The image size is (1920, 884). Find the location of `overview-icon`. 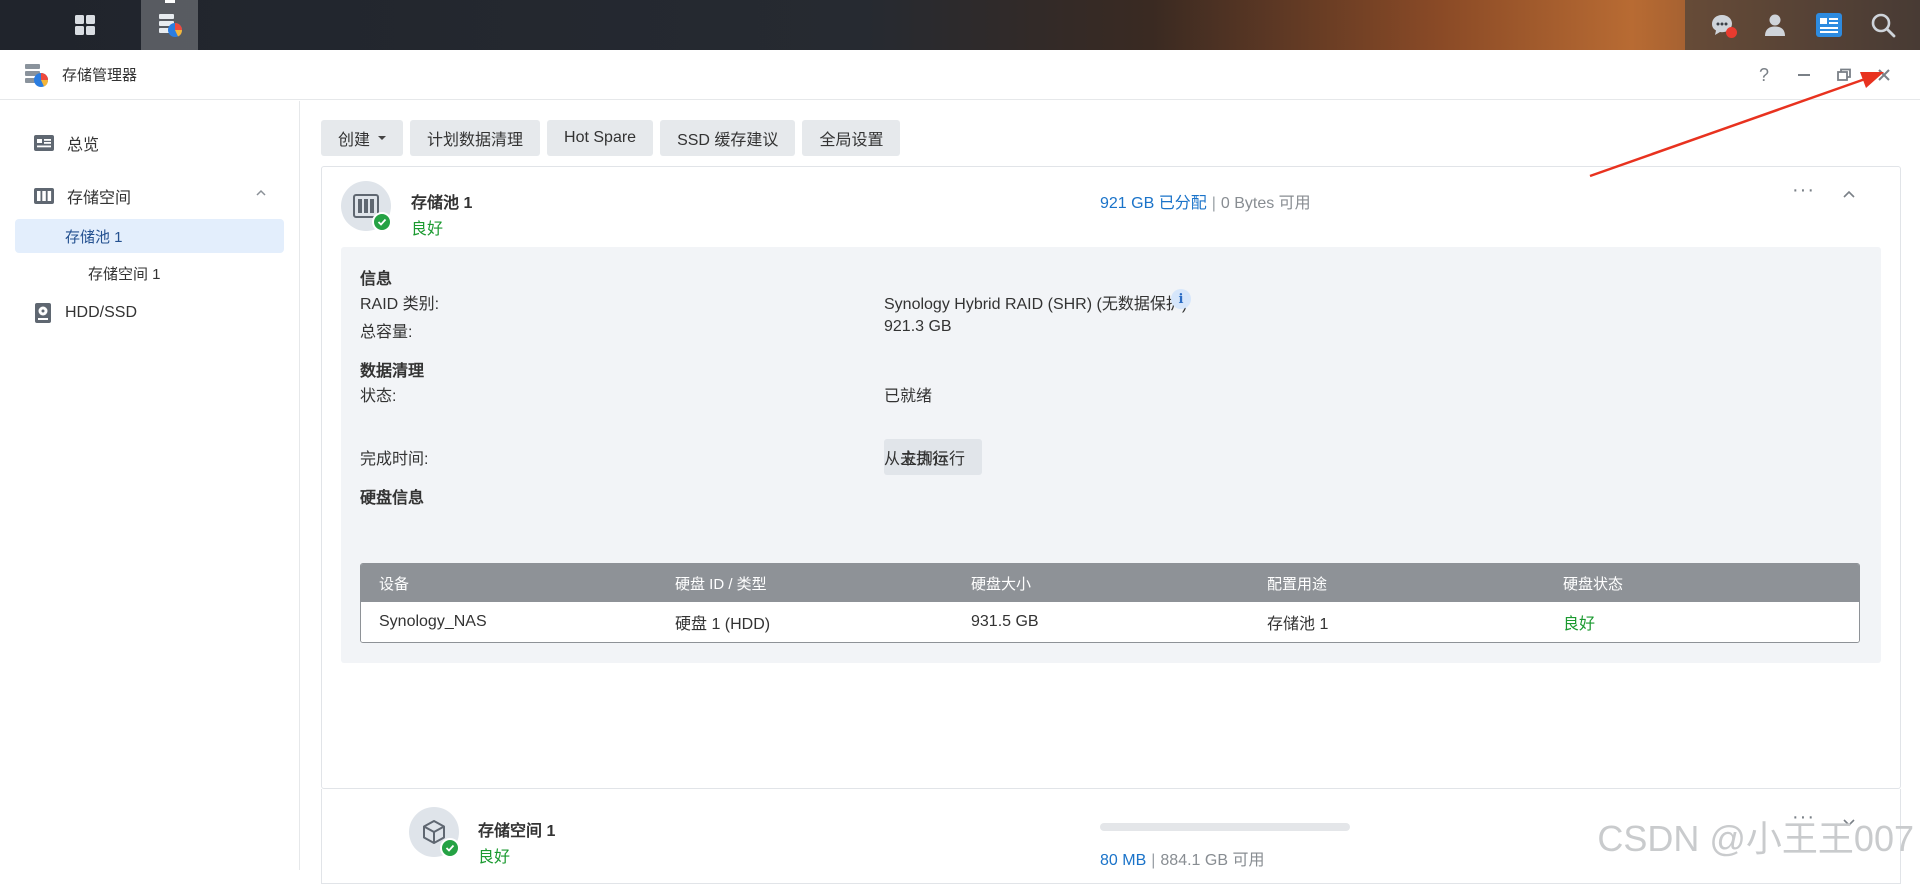

overview-icon is located at coordinates (44, 143).